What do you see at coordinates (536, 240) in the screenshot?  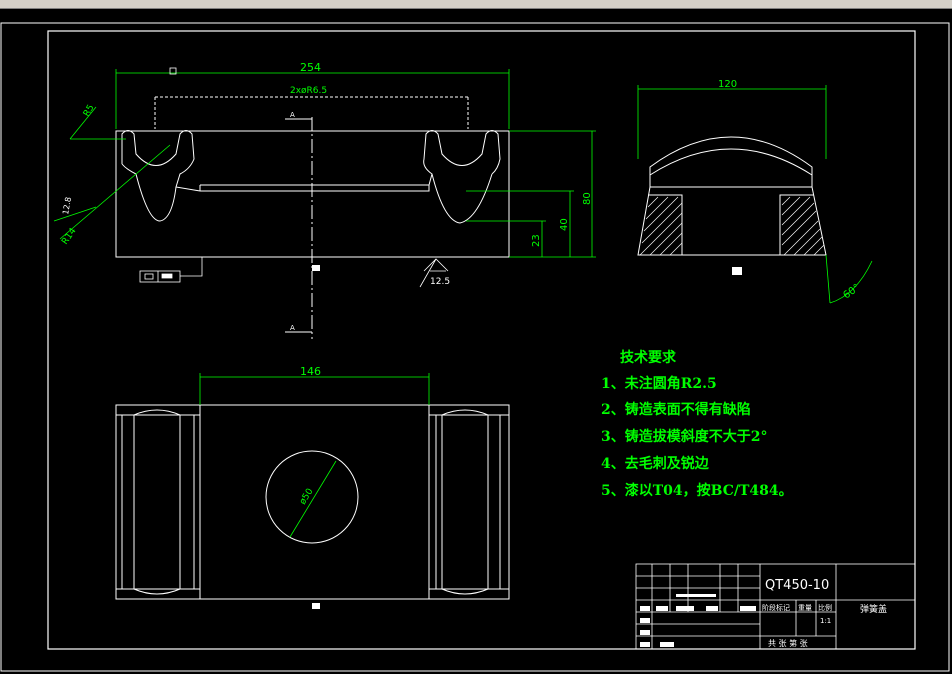 I see `dim-height-low: 23` at bounding box center [536, 240].